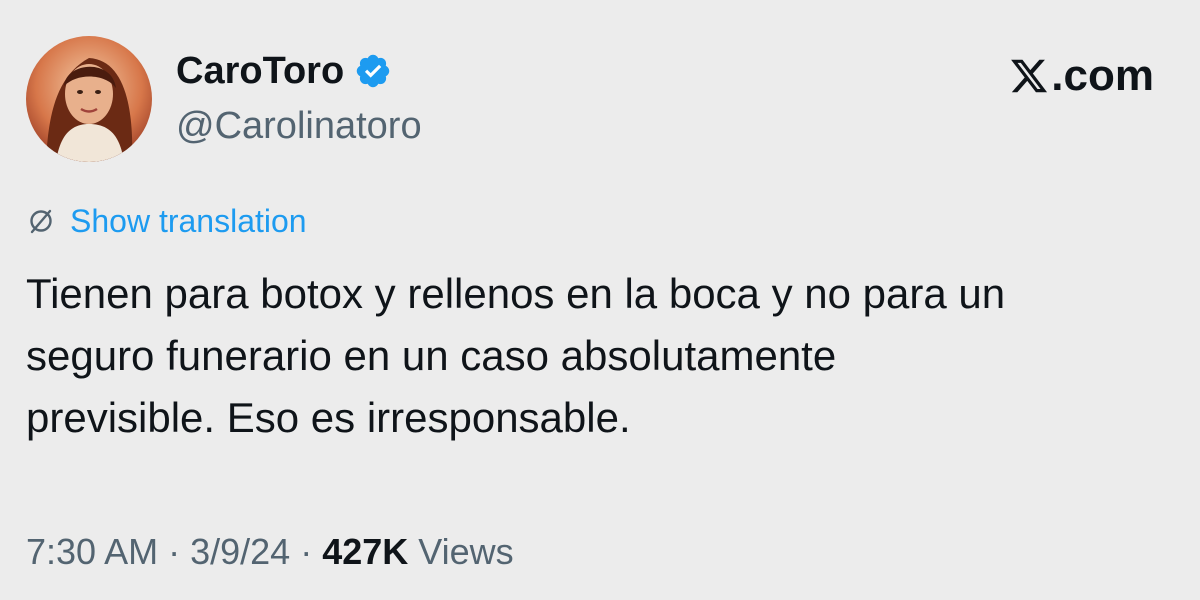 Image resolution: width=1200 pixels, height=600 pixels. I want to click on brand-watermark: .com, so click(1081, 76).